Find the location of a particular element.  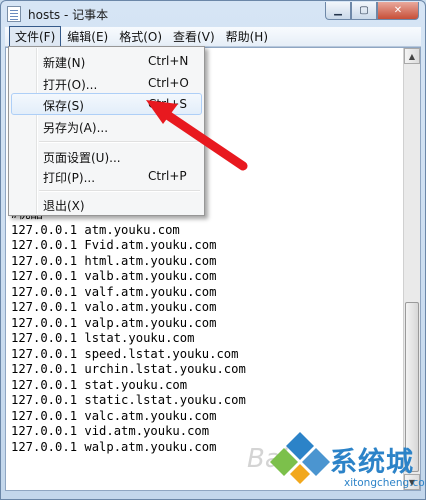

xitongcheng-logo-icon is located at coordinates (300, 458).